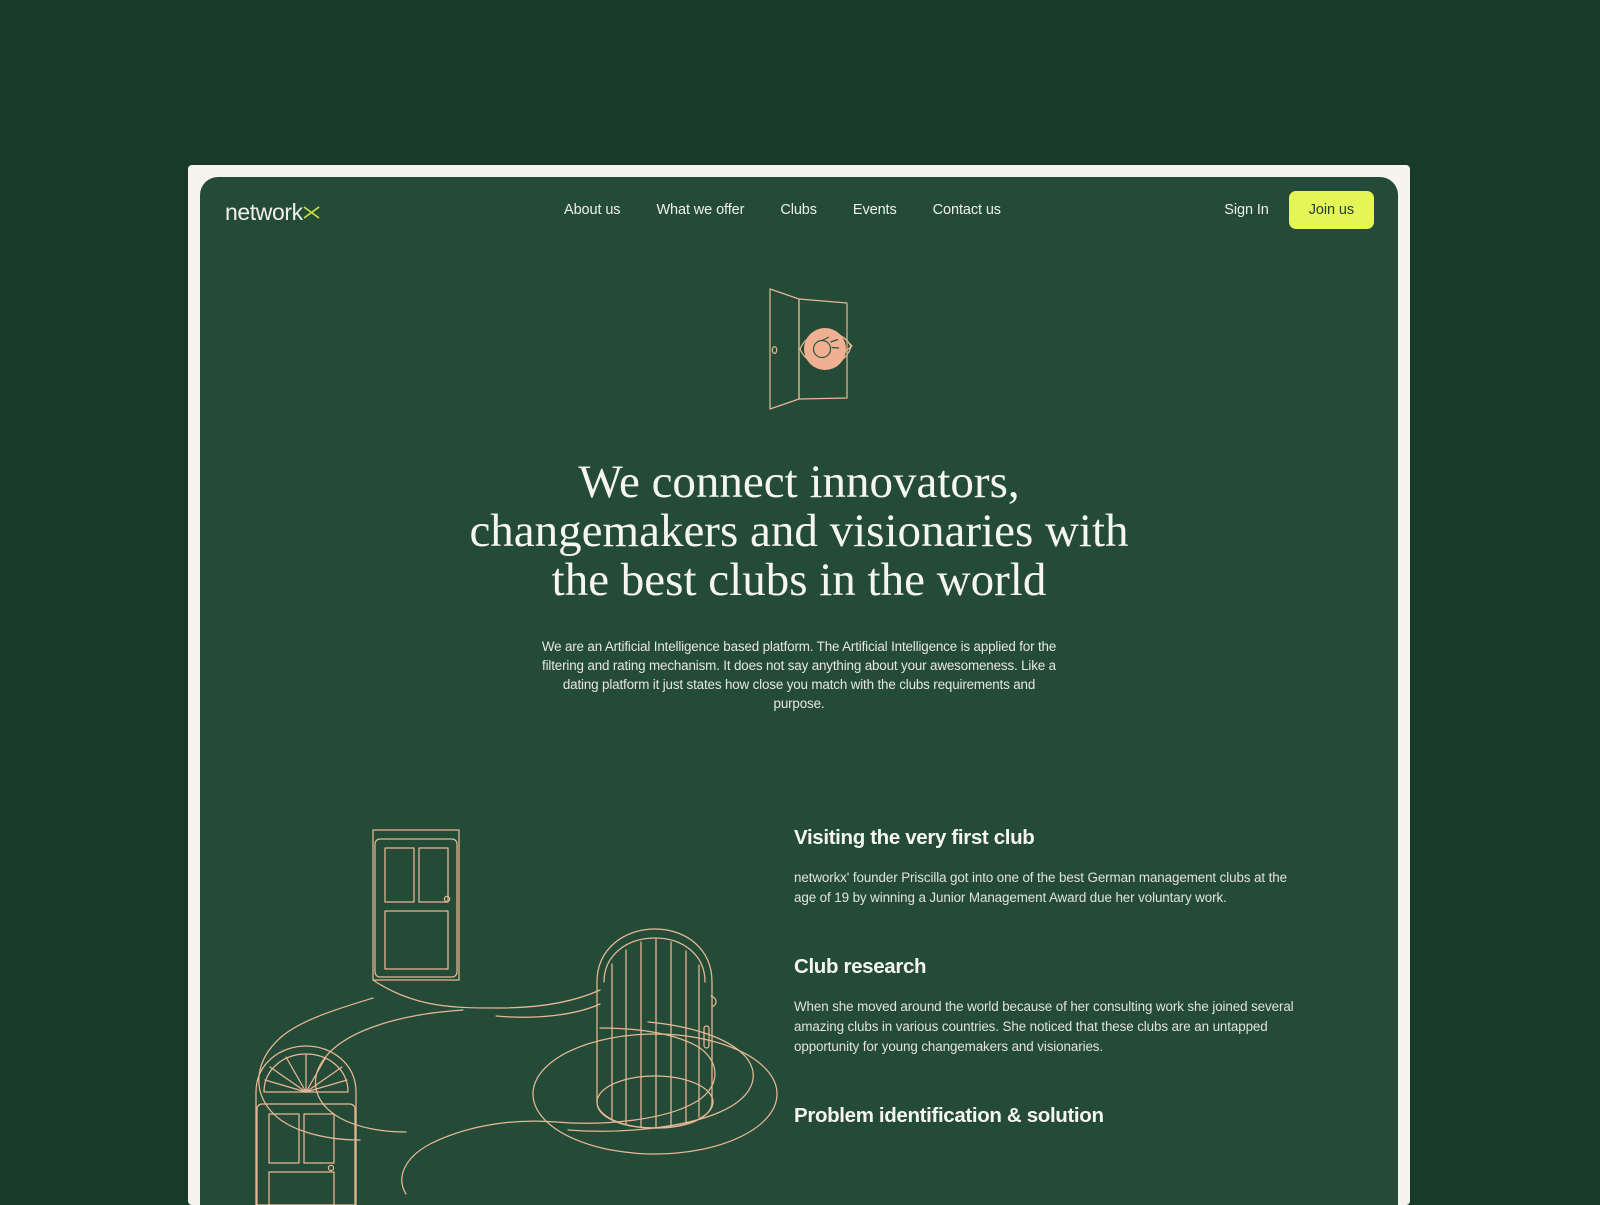 Image resolution: width=1600 pixels, height=1205 pixels. Describe the element at coordinates (875, 210) in the screenshot. I see `nav-item-events: Events` at that location.